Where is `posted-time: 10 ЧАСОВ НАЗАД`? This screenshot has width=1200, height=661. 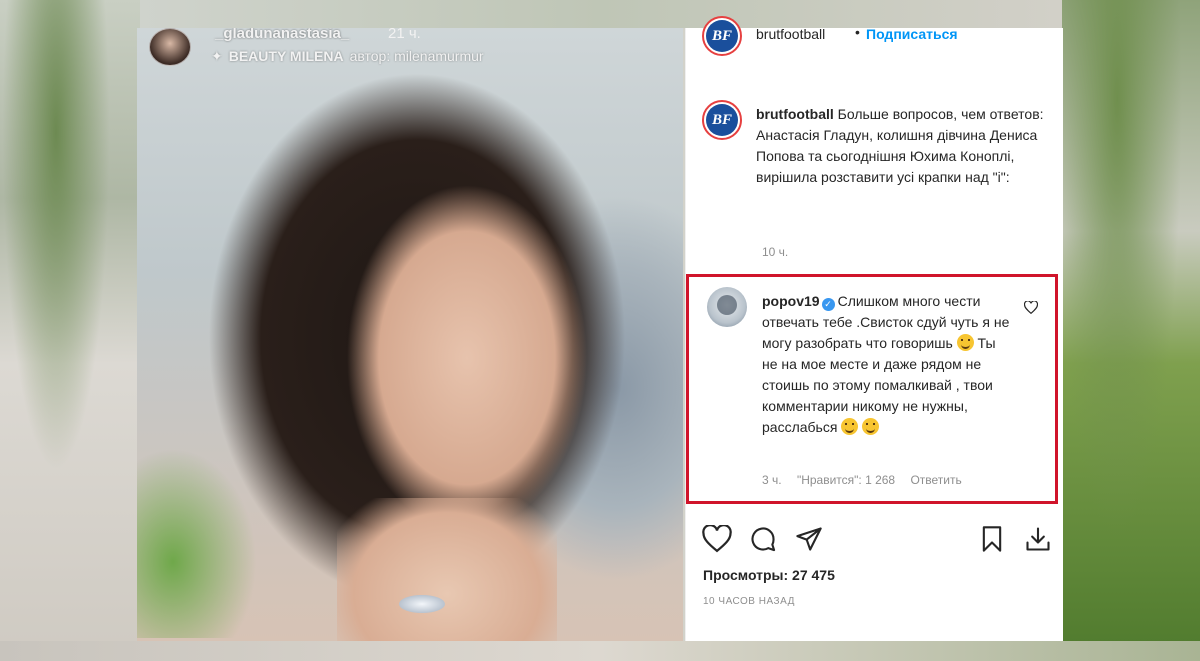 posted-time: 10 ЧАСОВ НАЗАД is located at coordinates (749, 601).